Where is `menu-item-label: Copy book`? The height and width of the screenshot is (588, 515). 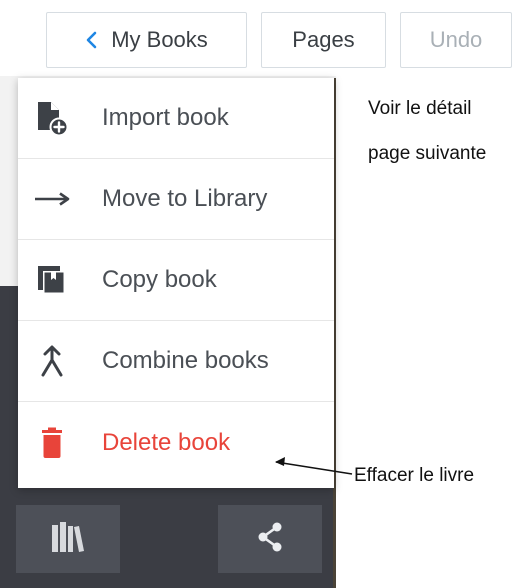 menu-item-label: Copy book is located at coordinates (159, 279).